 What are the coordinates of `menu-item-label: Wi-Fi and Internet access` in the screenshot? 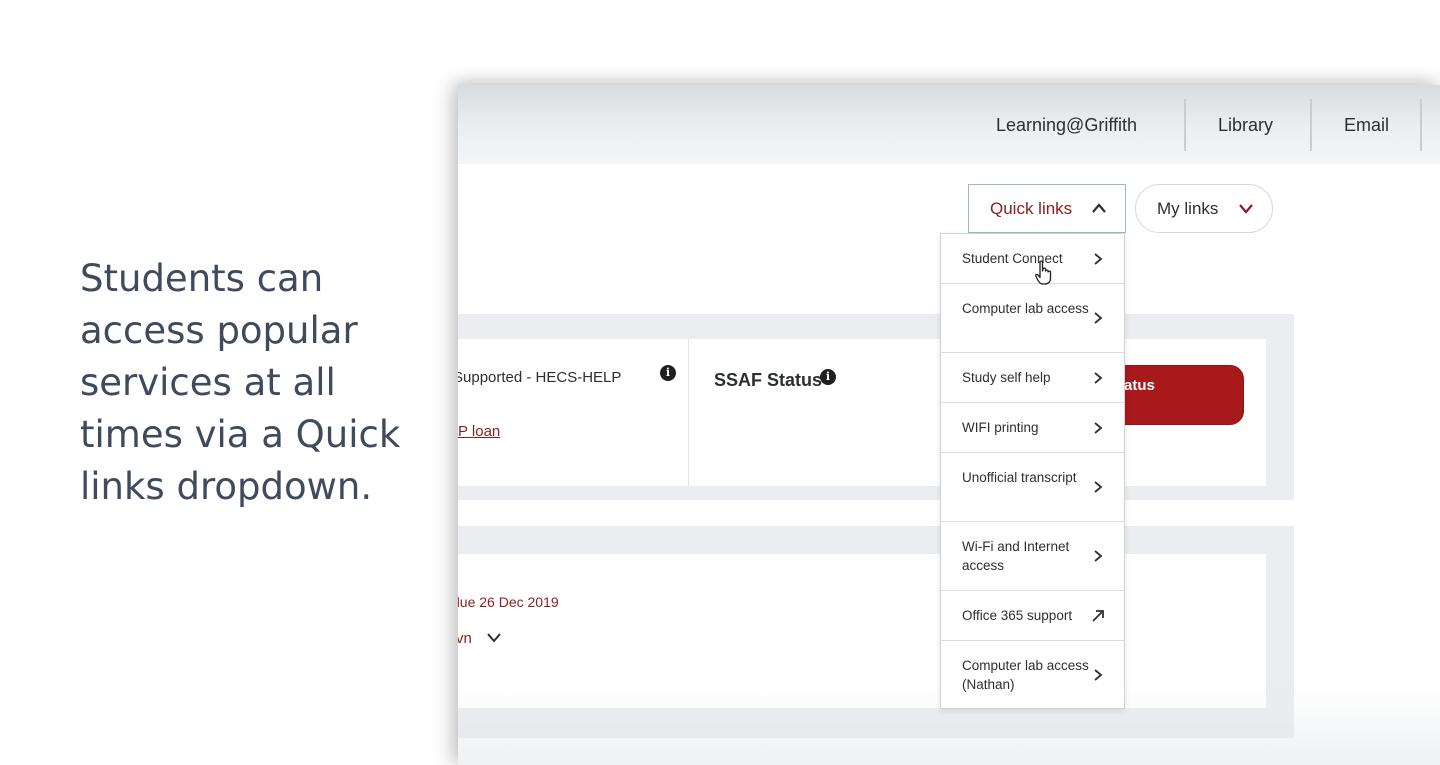 It's located at (1016, 556).